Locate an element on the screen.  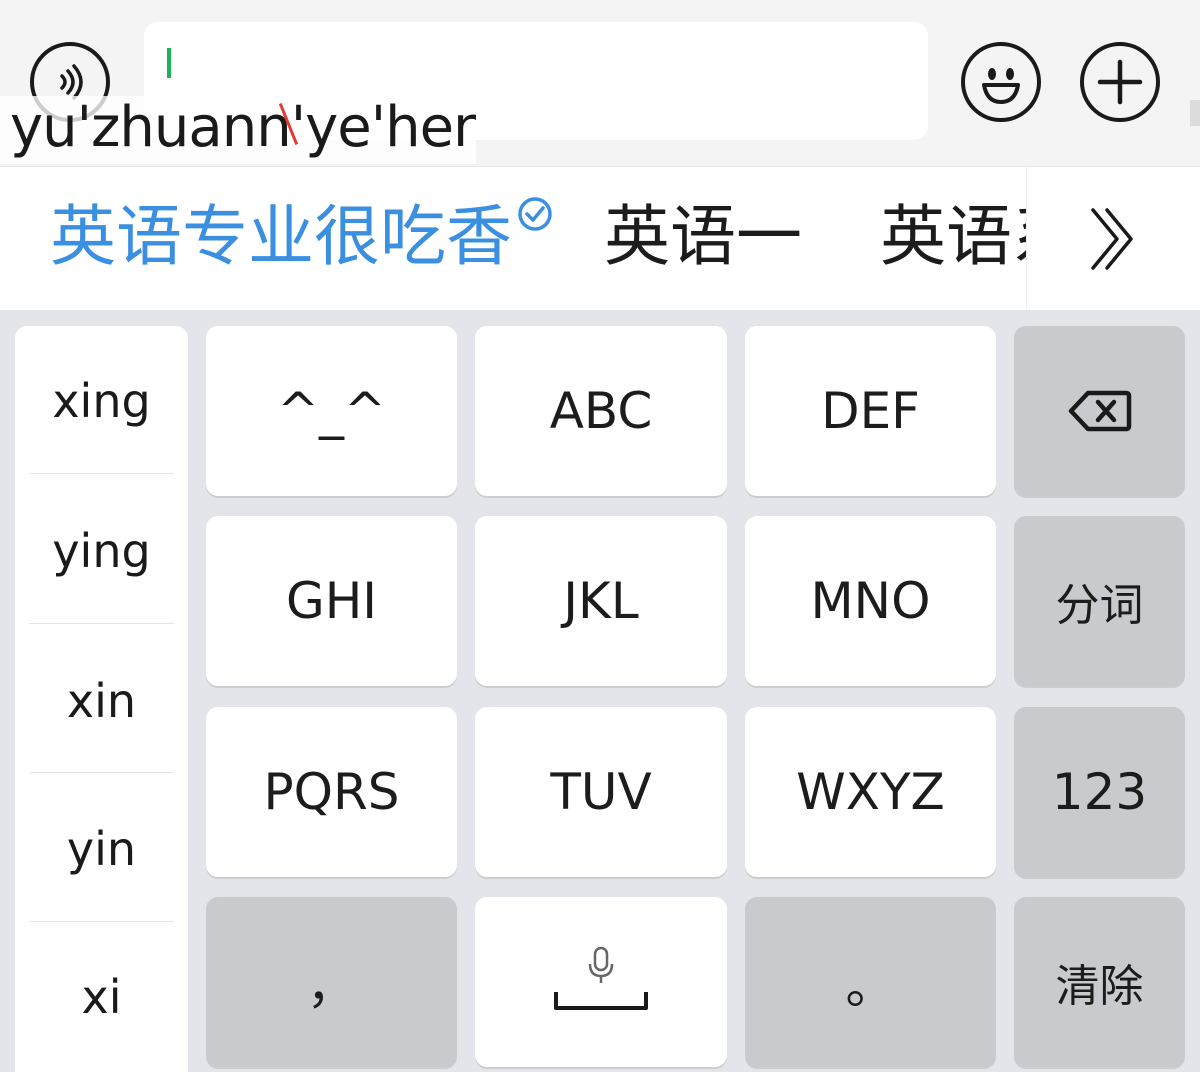
def-key: DEF is located at coordinates (870, 411).